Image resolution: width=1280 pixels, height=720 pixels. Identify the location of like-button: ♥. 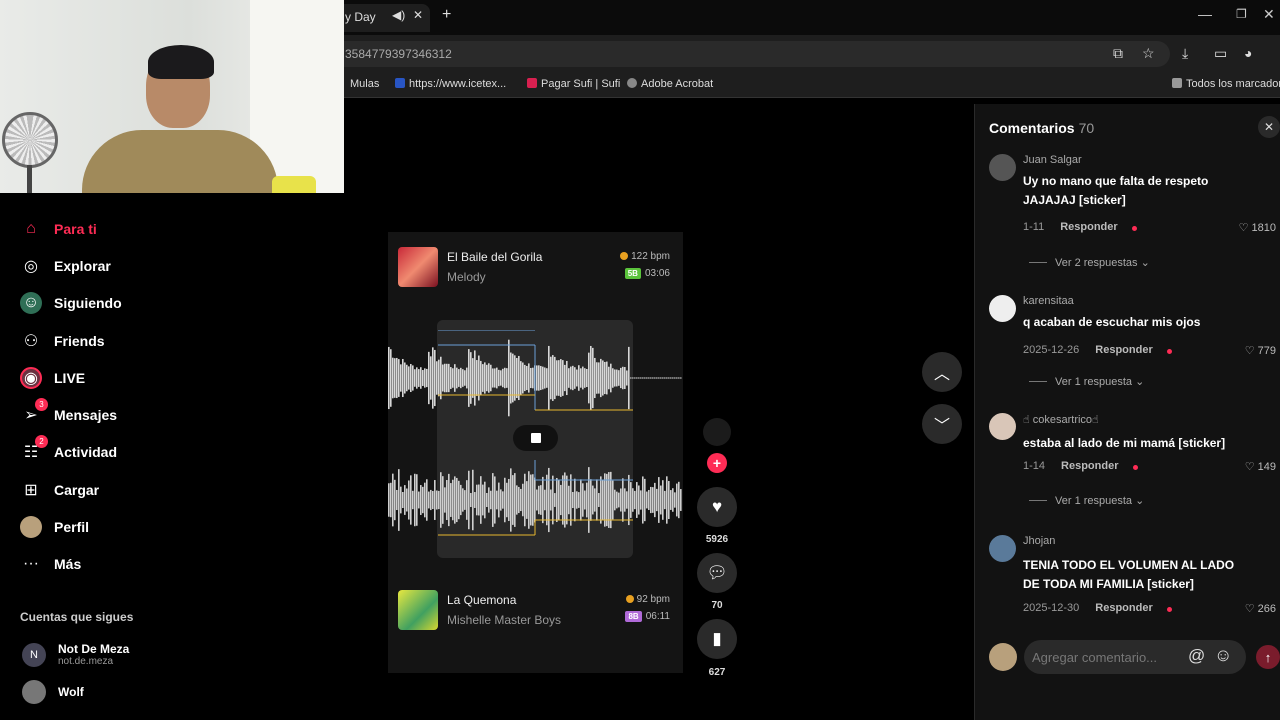
(717, 507).